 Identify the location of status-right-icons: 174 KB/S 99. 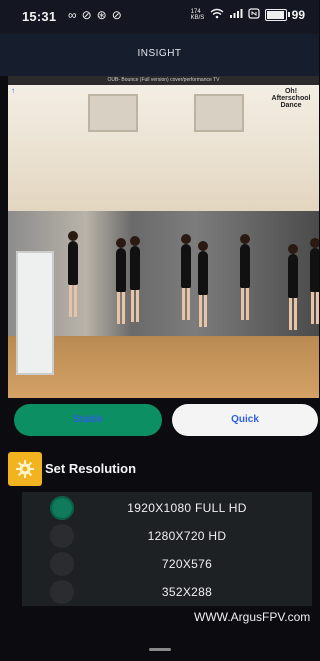
(248, 15).